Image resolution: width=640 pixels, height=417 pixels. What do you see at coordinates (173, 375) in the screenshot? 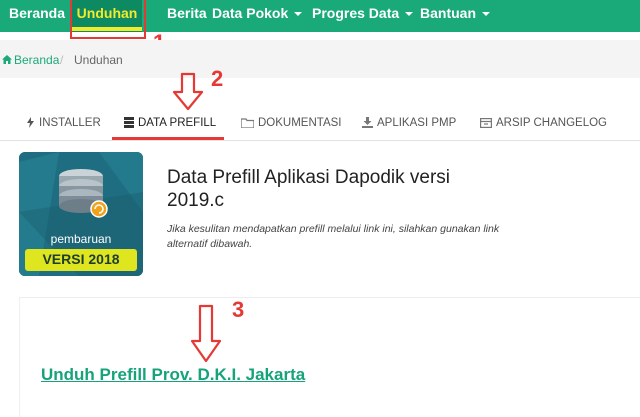
I see `download-prefill-link: Unduh Prefill Prov. D.K.I. Jakarta` at bounding box center [173, 375].